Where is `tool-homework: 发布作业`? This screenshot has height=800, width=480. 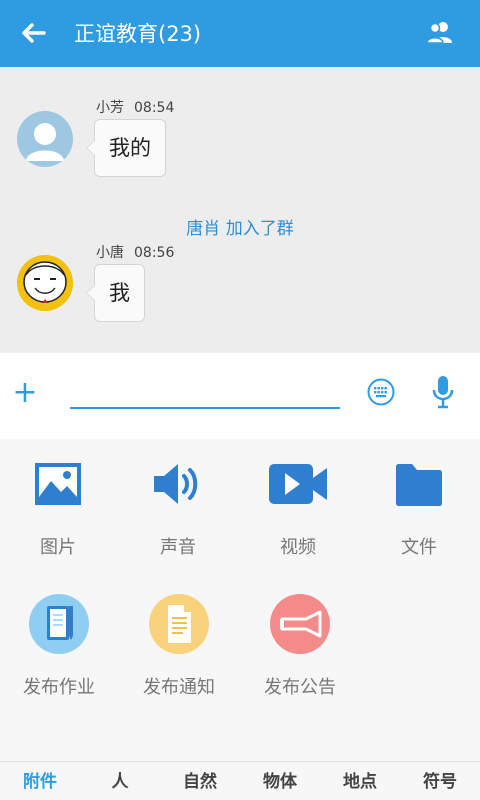
tool-homework: 发布作业 is located at coordinates (59, 644).